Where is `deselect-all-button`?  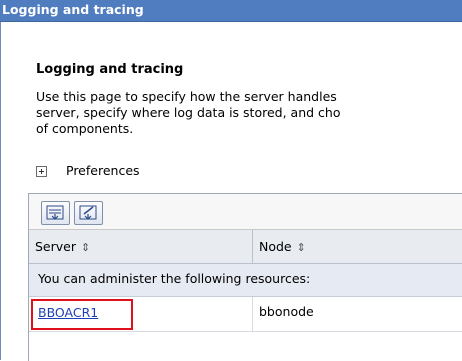
deselect-all-button is located at coordinates (88, 213).